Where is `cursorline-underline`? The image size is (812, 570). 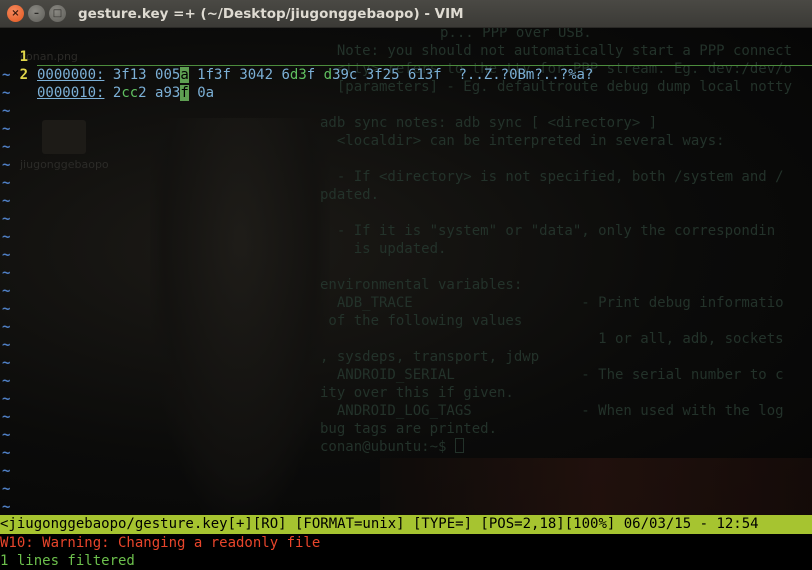 cursorline-underline is located at coordinates (424, 65).